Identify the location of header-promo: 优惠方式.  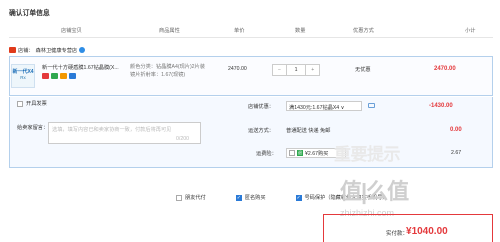
(363, 31).